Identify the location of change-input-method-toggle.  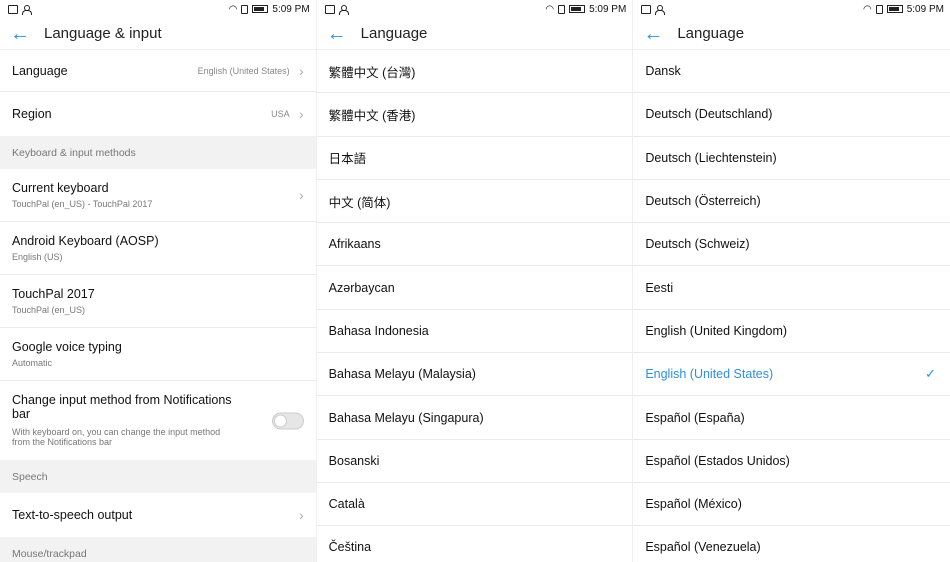
(287, 420).